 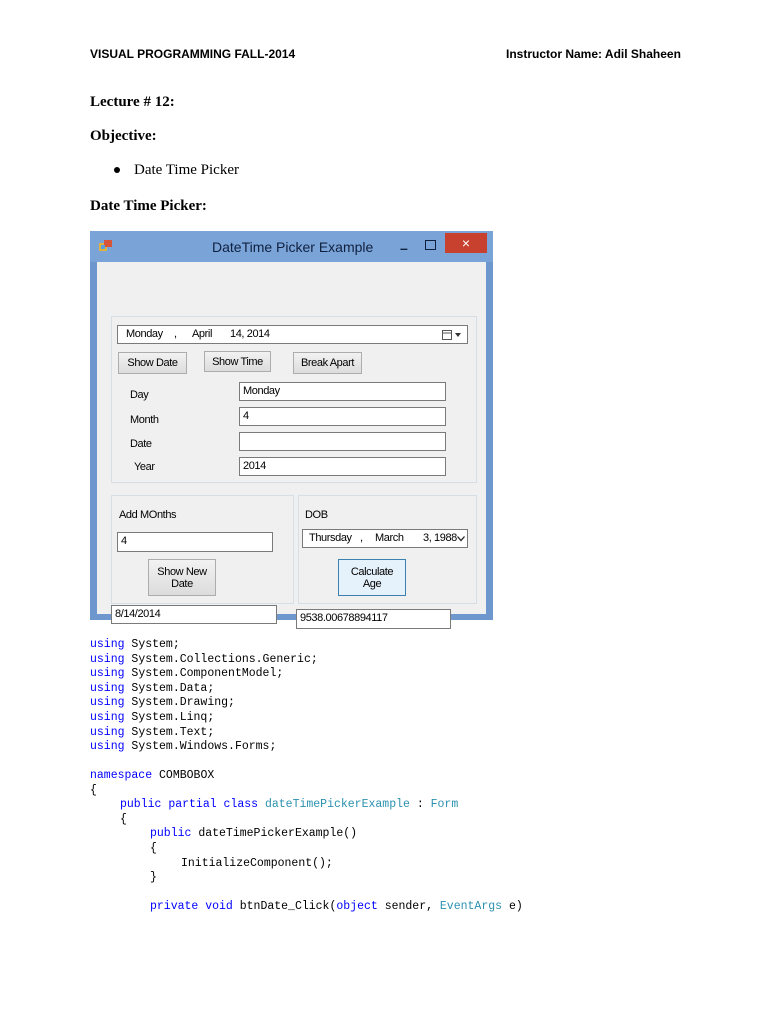 I want to click on using-line: using System.Drawing;, so click(x=162, y=703).